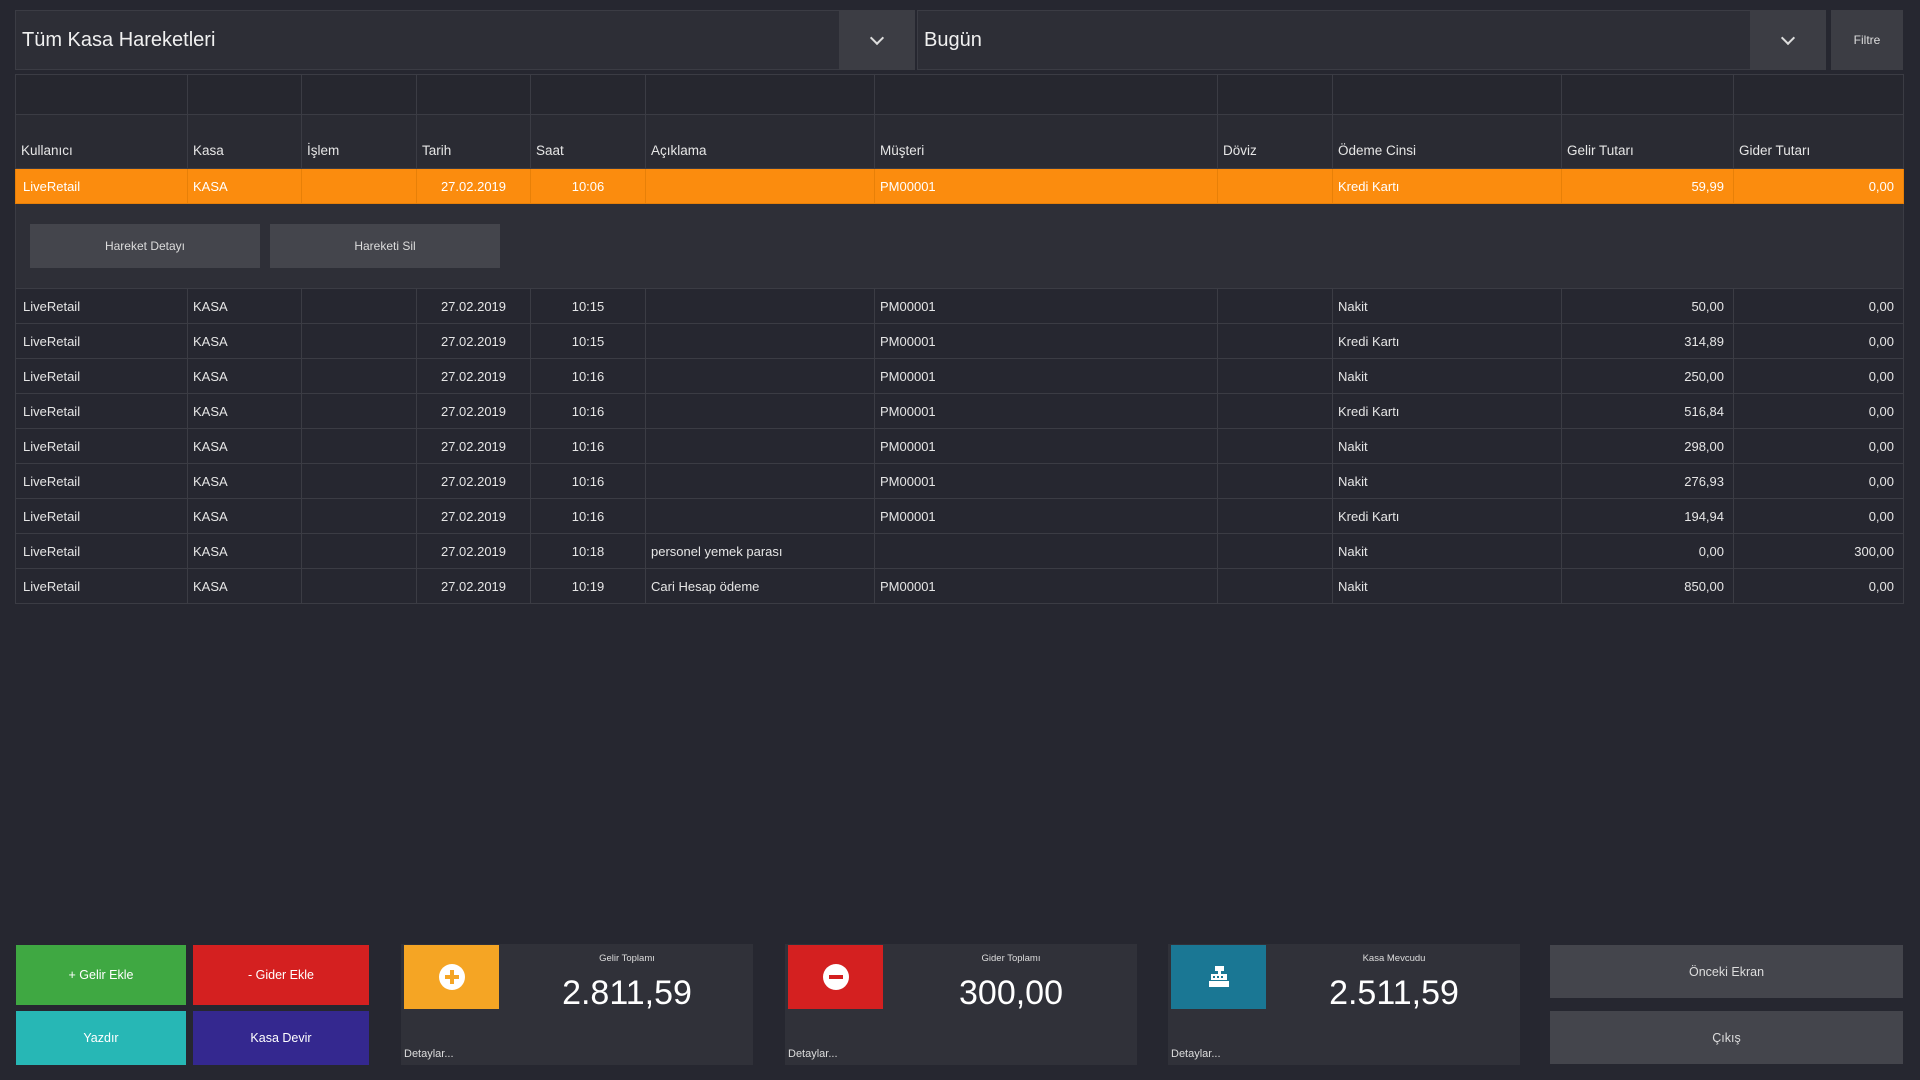 Image resolution: width=1920 pixels, height=1080 pixels. What do you see at coordinates (1647, 141) in the screenshot?
I see `column-header-income: Gelir Tutarı` at bounding box center [1647, 141].